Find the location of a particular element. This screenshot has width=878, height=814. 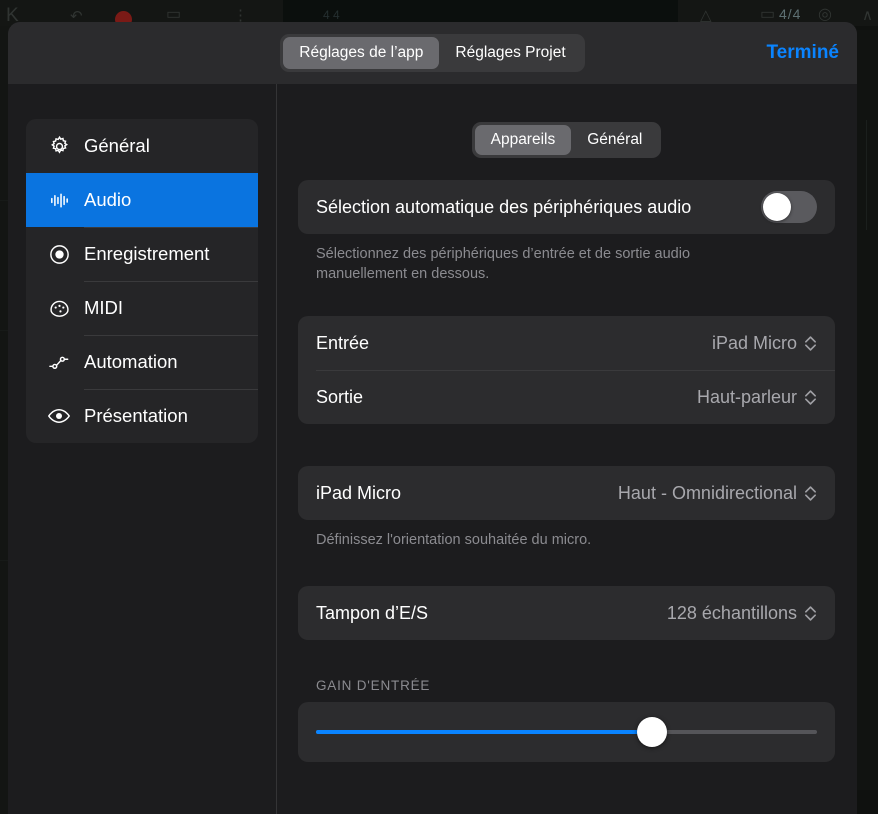

input-gain-slider-thumb is located at coordinates (651, 732).